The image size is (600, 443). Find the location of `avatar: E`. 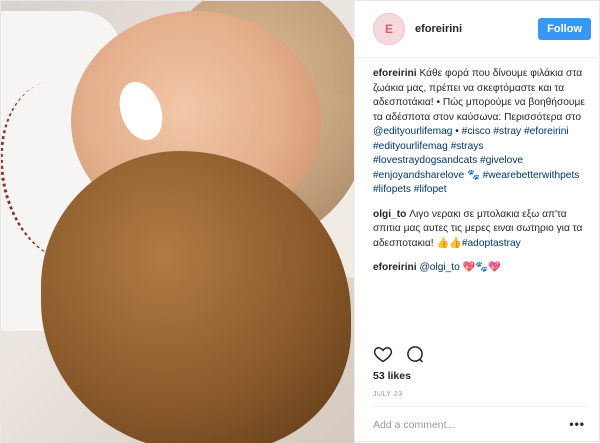

avatar: E is located at coordinates (389, 29).